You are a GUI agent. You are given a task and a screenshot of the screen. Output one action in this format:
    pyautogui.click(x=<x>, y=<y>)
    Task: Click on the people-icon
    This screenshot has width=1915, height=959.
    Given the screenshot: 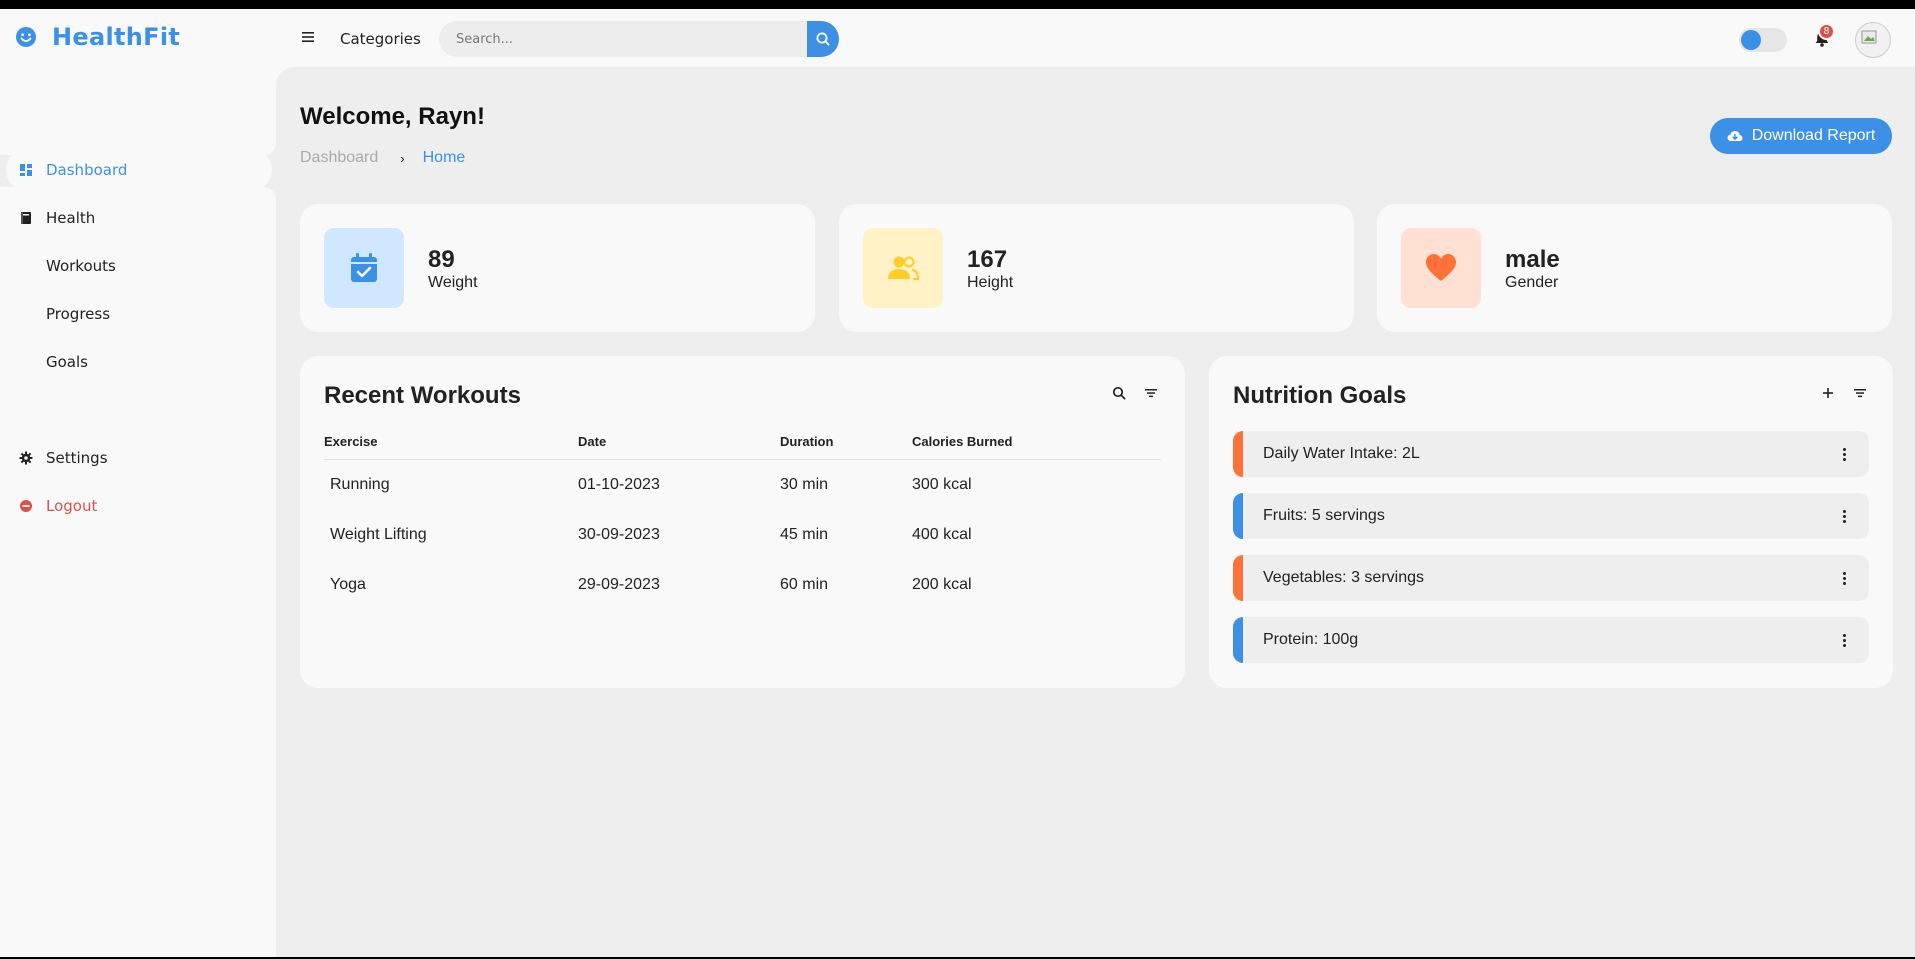 What is the action you would take?
    pyautogui.click(x=903, y=268)
    